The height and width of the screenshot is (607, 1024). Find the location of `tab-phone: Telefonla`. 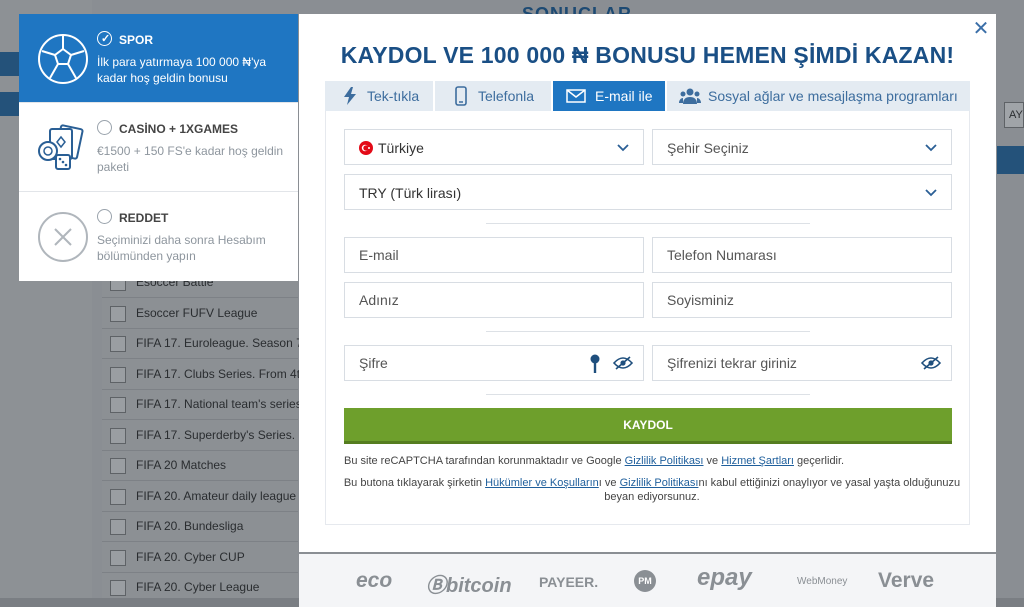

tab-phone: Telefonla is located at coordinates (493, 96).